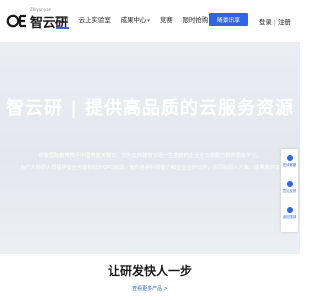 Image resolution: width=320 pixels, height=300 pixels. Describe the element at coordinates (289, 217) in the screenshot. I see `back-to-top-label: 返回顶部` at that location.